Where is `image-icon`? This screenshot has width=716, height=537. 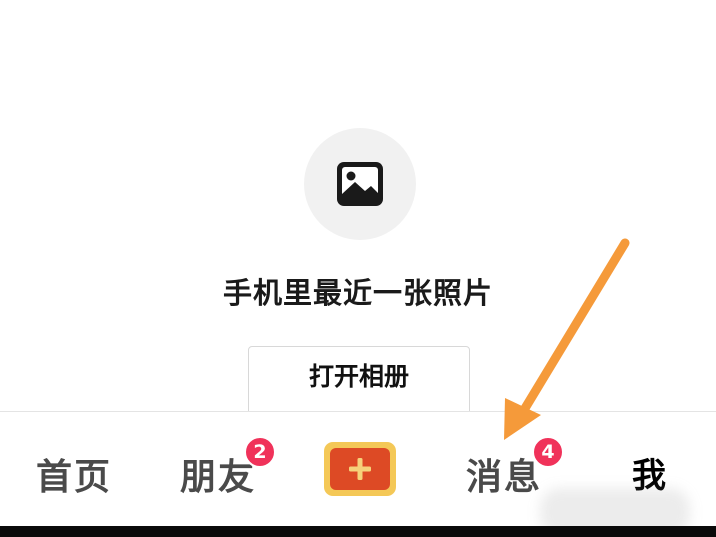 image-icon is located at coordinates (360, 184).